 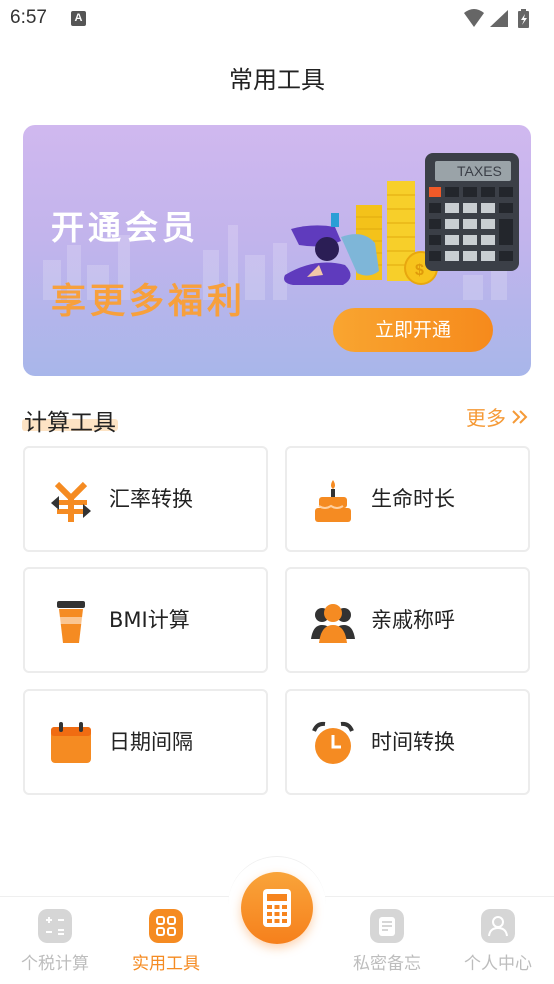 What do you see at coordinates (71, 622) in the screenshot?
I see `cup-icon` at bounding box center [71, 622].